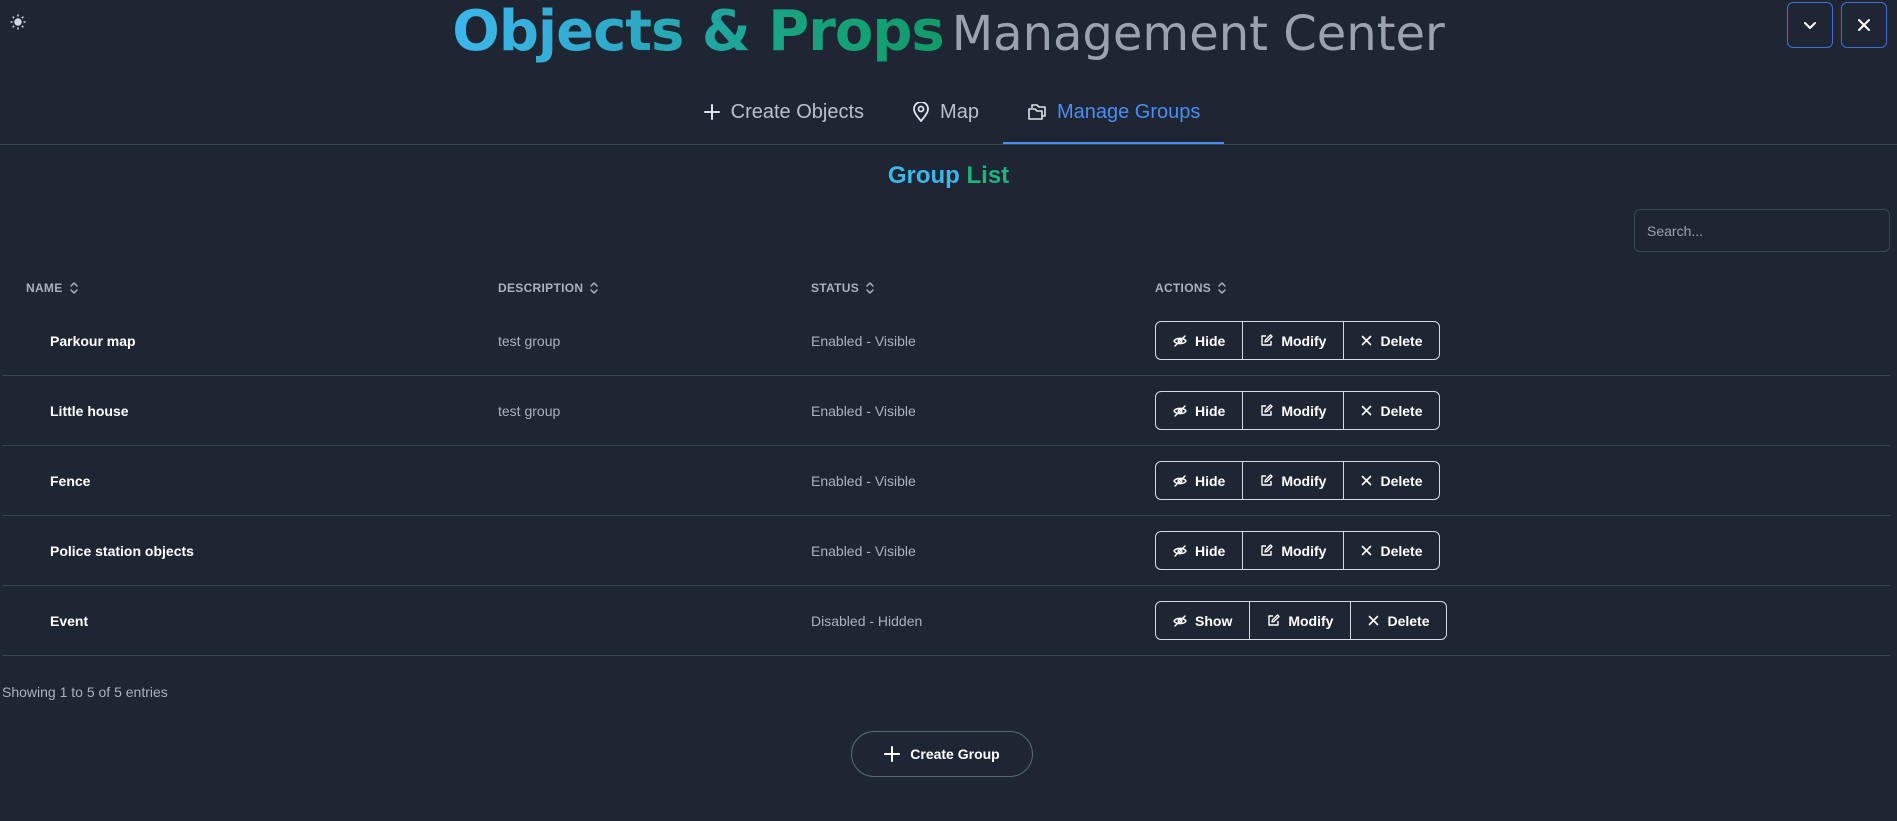 This screenshot has width=1897, height=821. What do you see at coordinates (93, 340) in the screenshot?
I see `group-name: Parkour map` at bounding box center [93, 340].